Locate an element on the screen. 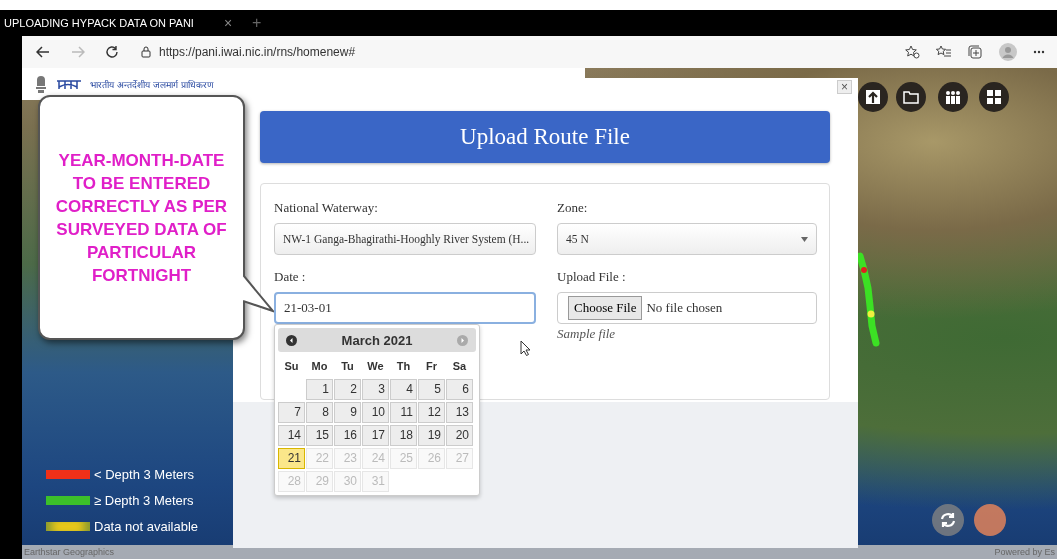 The image size is (1057, 559). calendar-day: 21 is located at coordinates (291, 458).